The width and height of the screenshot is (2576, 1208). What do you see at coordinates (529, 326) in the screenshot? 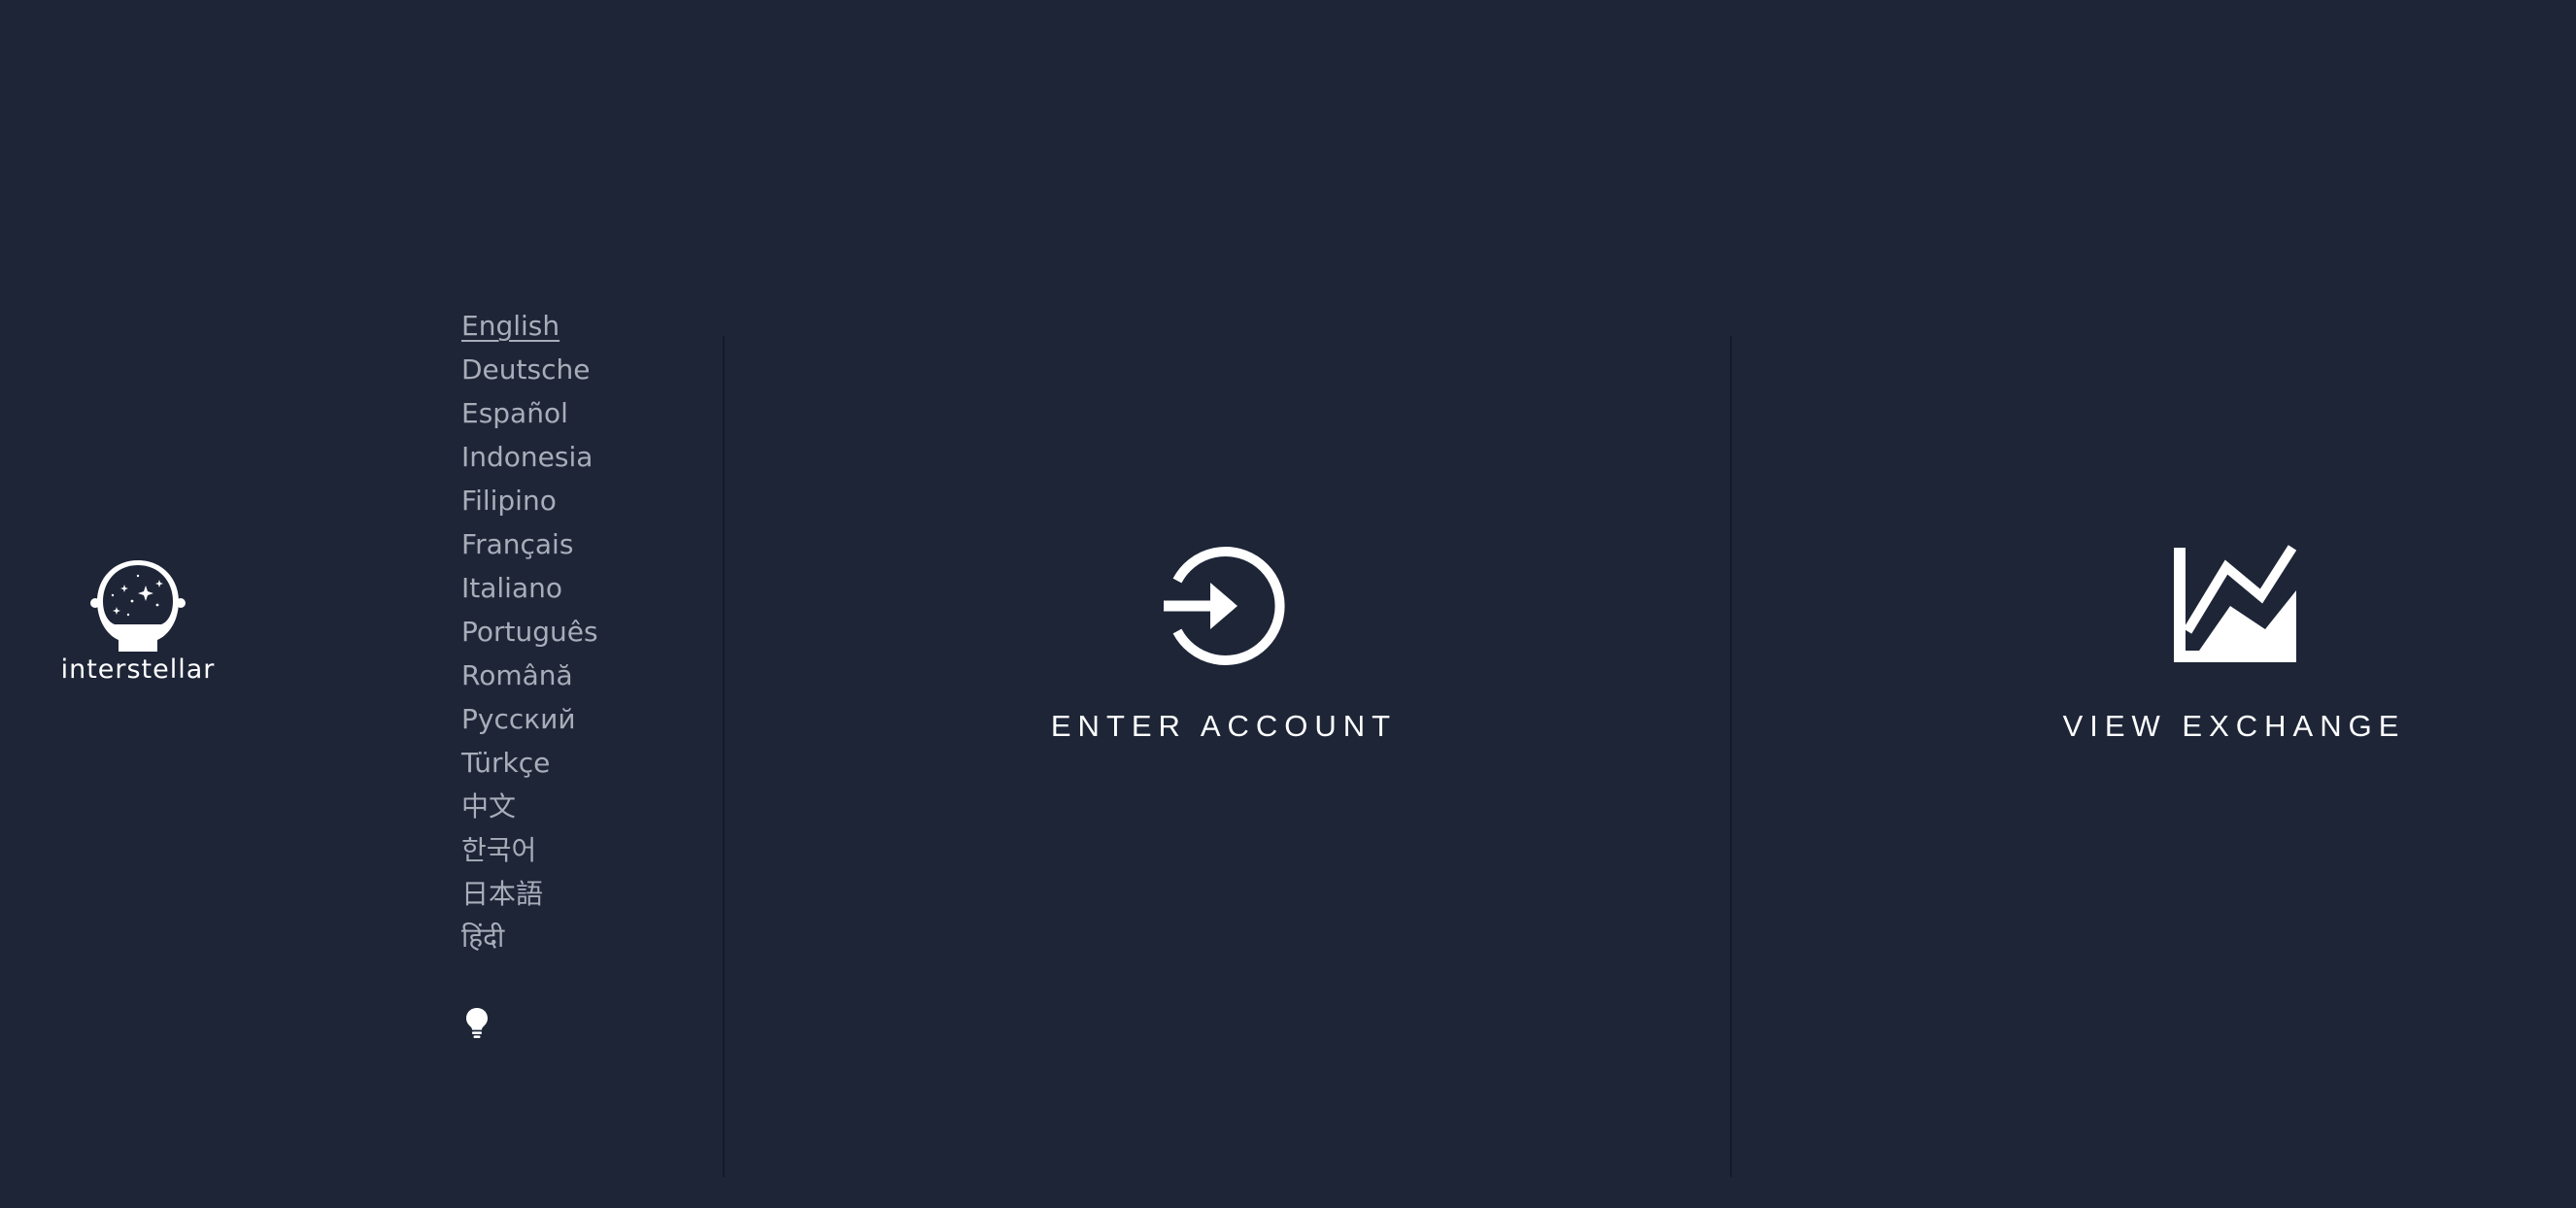
I see `language-option: English` at bounding box center [529, 326].